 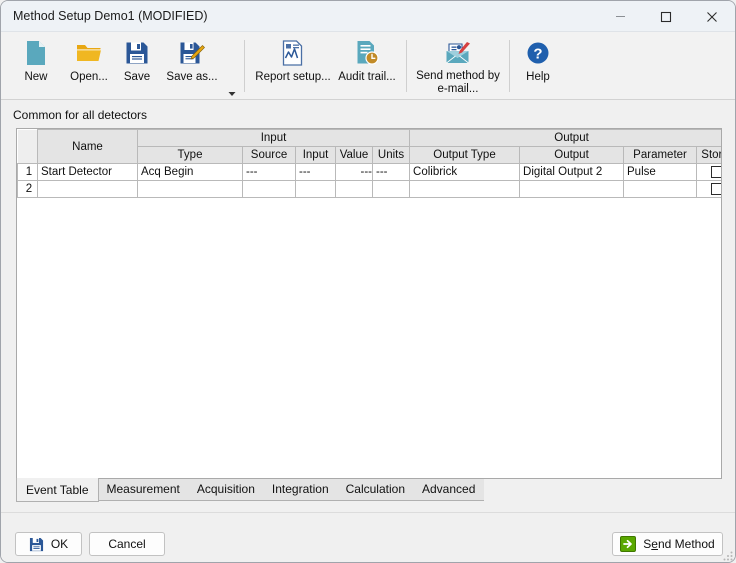 What do you see at coordinates (660, 172) in the screenshot?
I see `cell-parameter: Pulse` at bounding box center [660, 172].